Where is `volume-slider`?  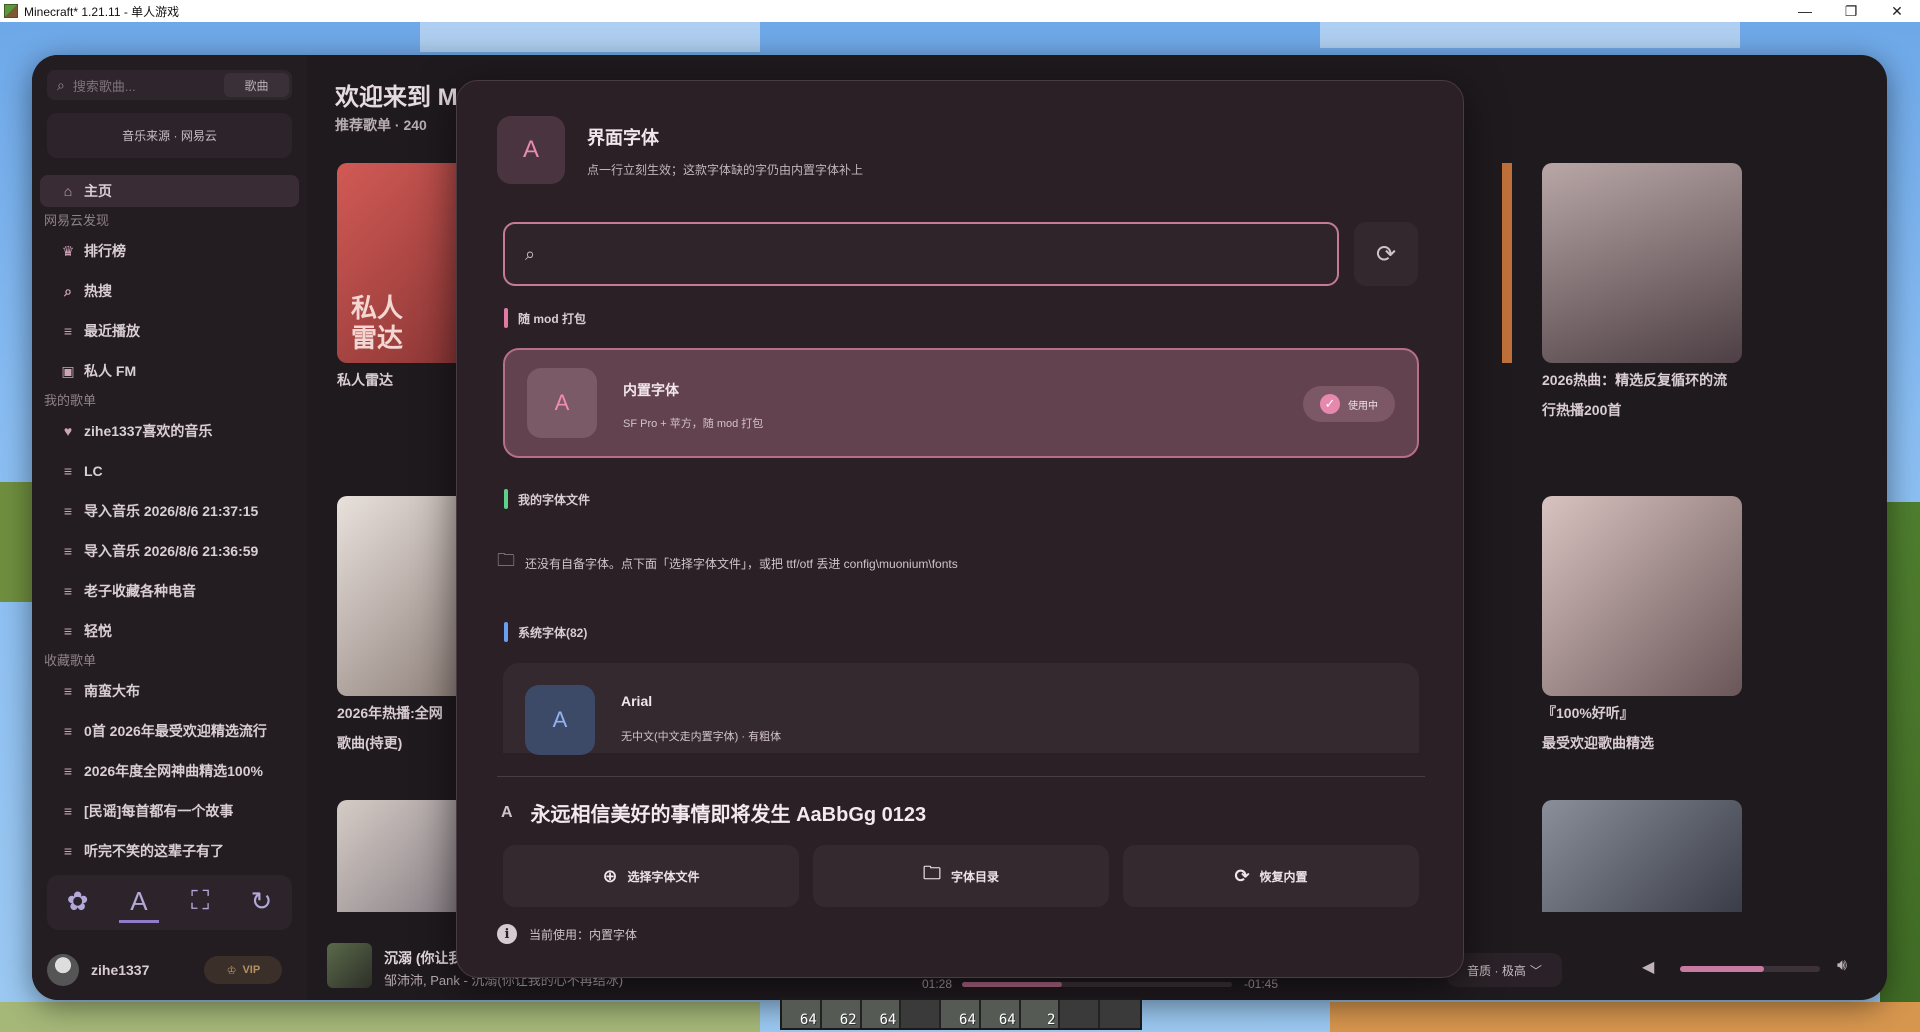 volume-slider is located at coordinates (1750, 969).